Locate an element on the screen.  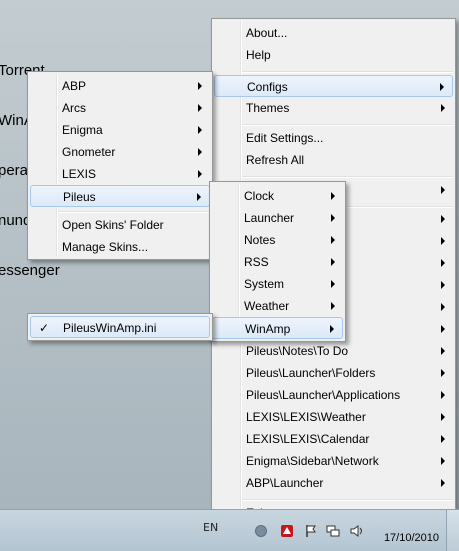
menu-item-skin: Pileus\Launcher\Applications is located at coordinates (333, 395).